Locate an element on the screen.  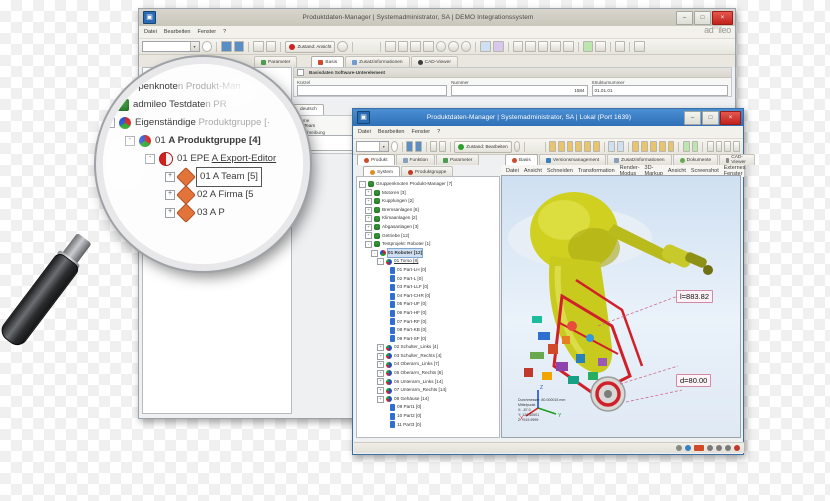
move-node-icon is located at coordinates (579, 146).